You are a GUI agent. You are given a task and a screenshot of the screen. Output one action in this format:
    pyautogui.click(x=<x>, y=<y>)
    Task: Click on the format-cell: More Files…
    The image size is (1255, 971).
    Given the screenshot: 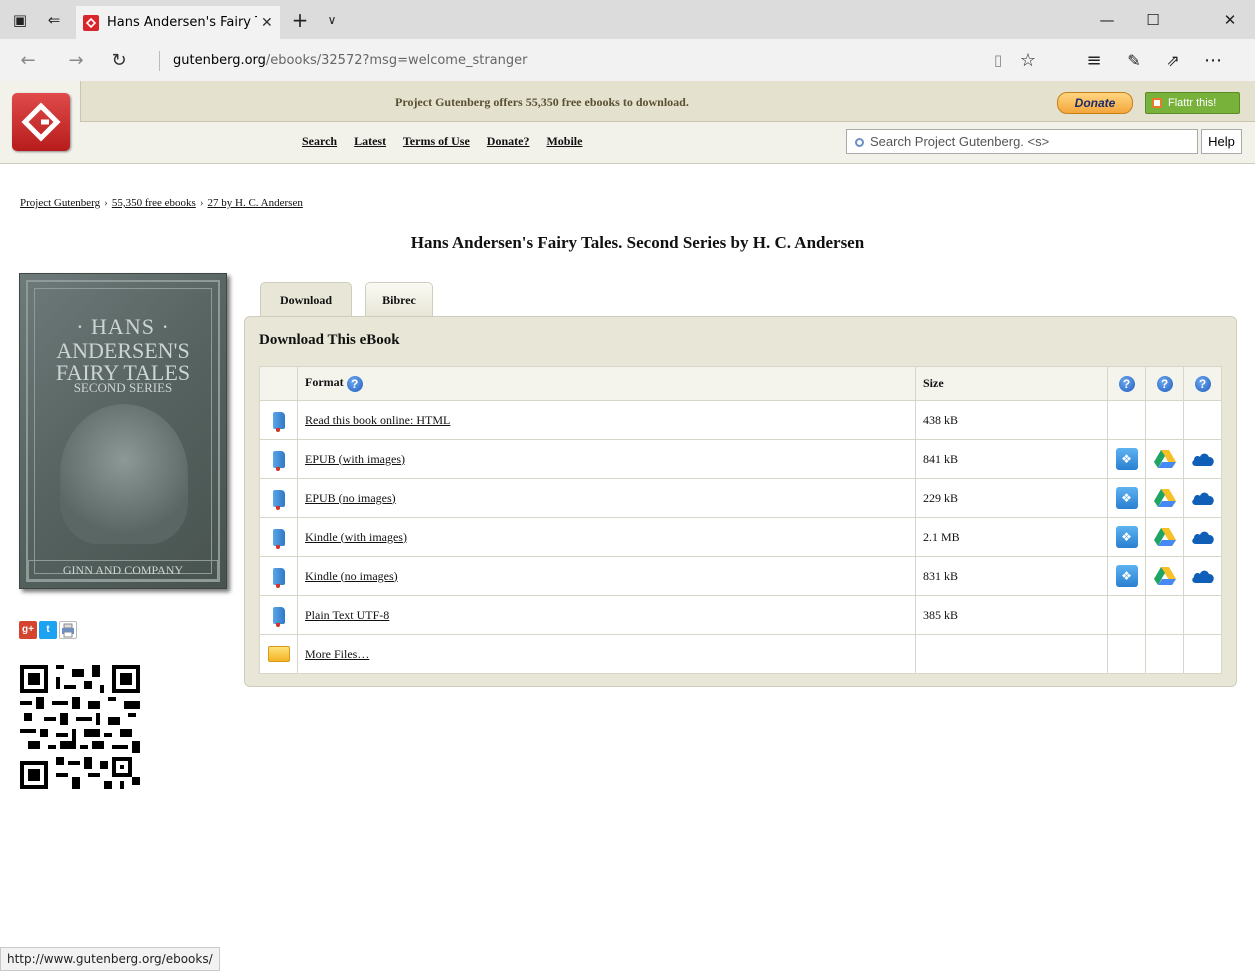 What is the action you would take?
    pyautogui.click(x=606, y=654)
    